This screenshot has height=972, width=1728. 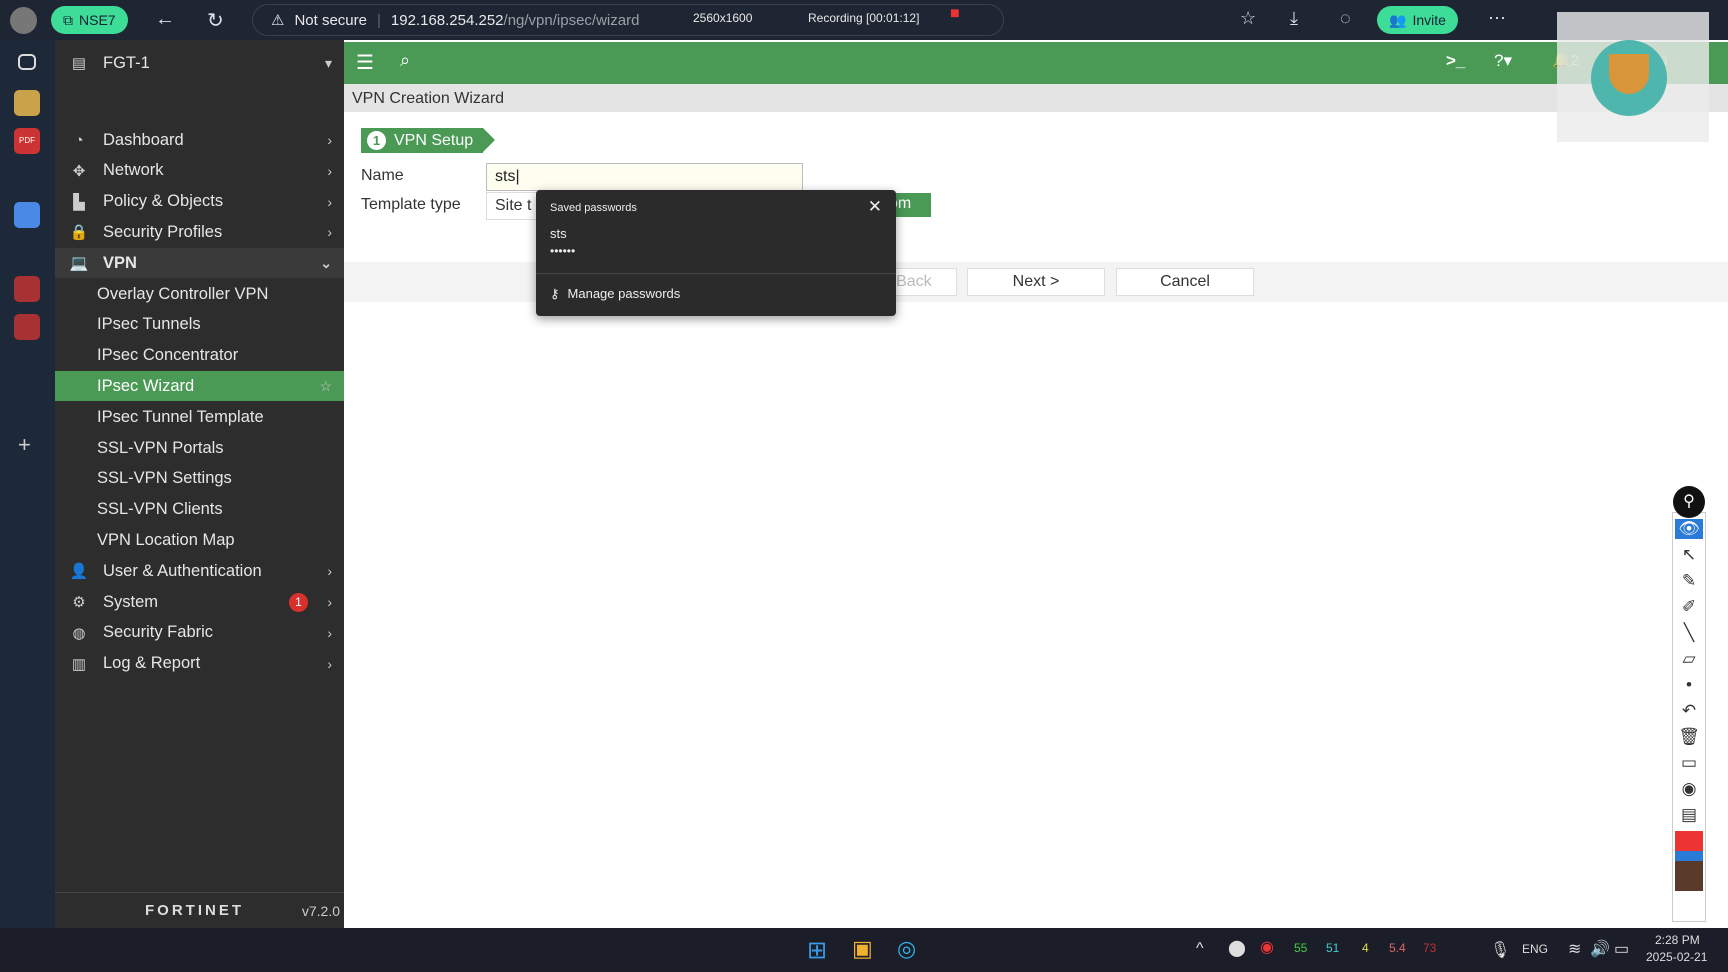 I want to click on highlighter-icon: ✐, so click(x=1689, y=607).